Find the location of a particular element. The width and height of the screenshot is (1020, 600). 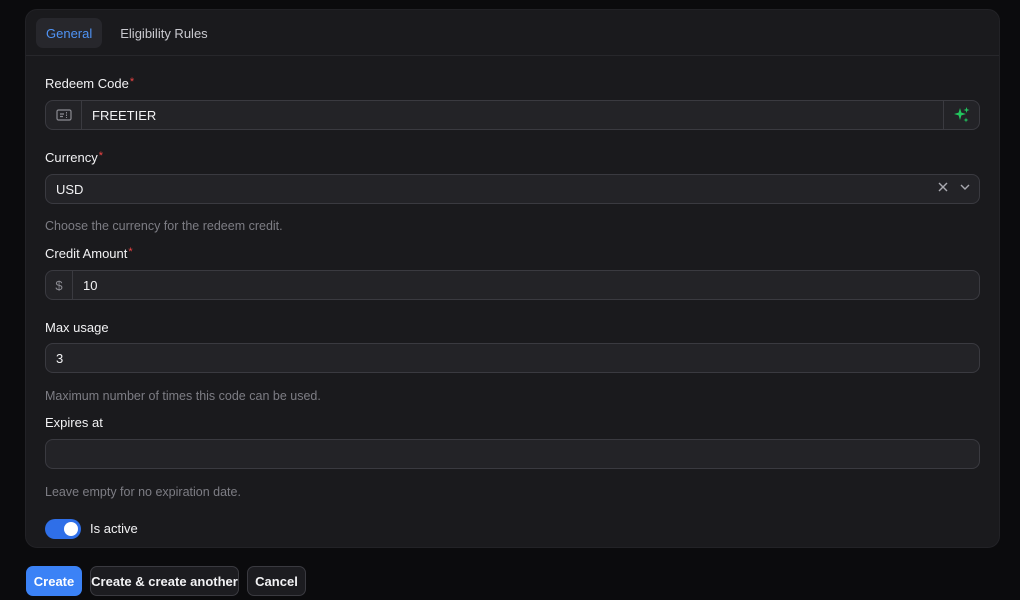

max-usage-label: Max usage is located at coordinates (77, 327).